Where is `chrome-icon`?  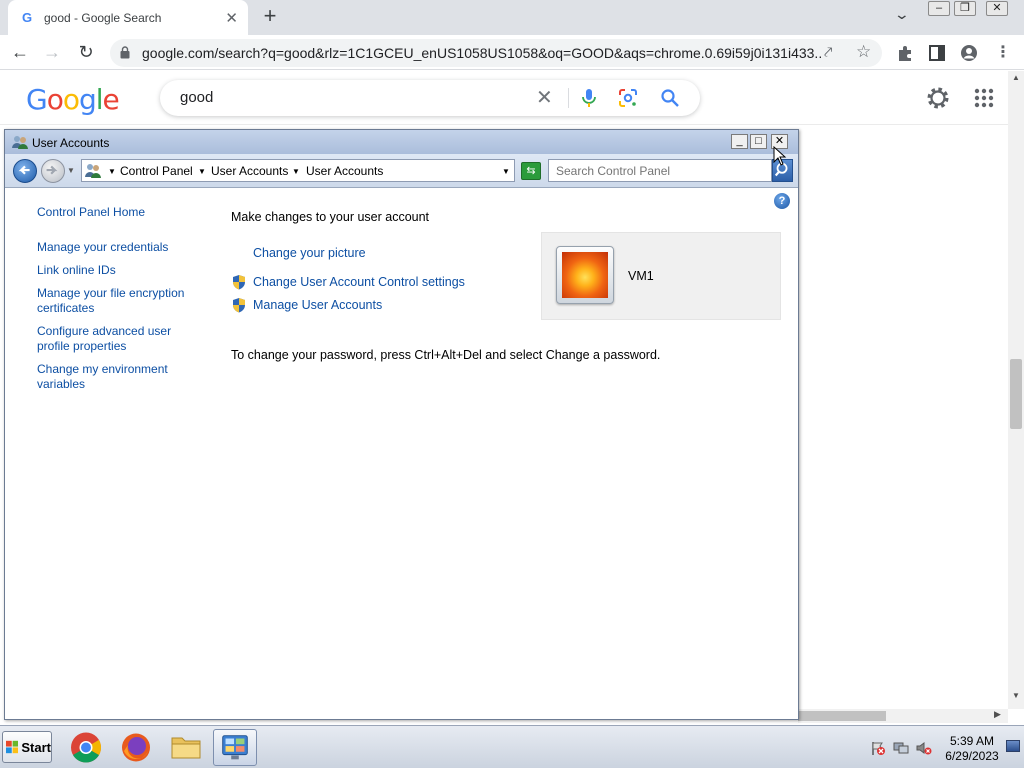
chrome-icon is located at coordinates (86, 747).